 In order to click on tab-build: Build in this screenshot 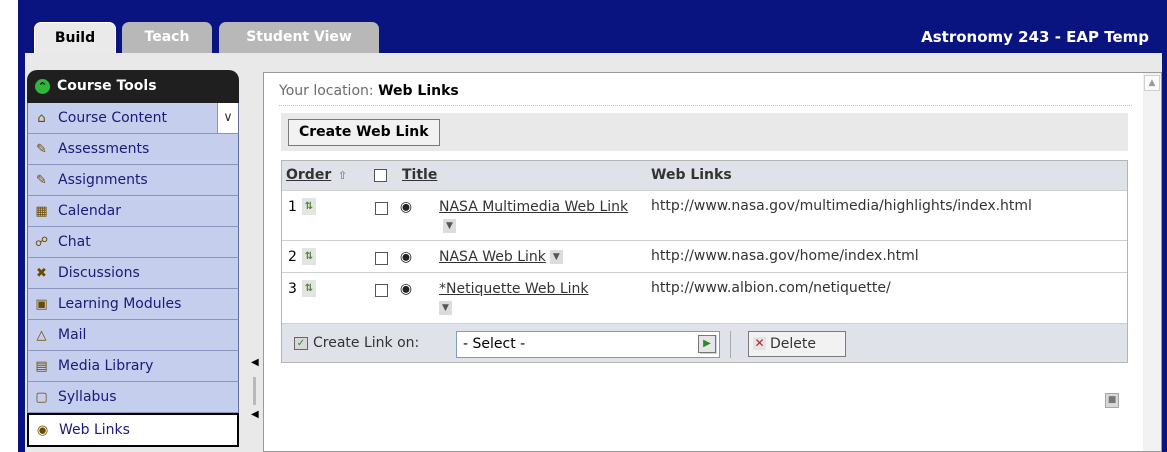, I will do `click(75, 37)`.